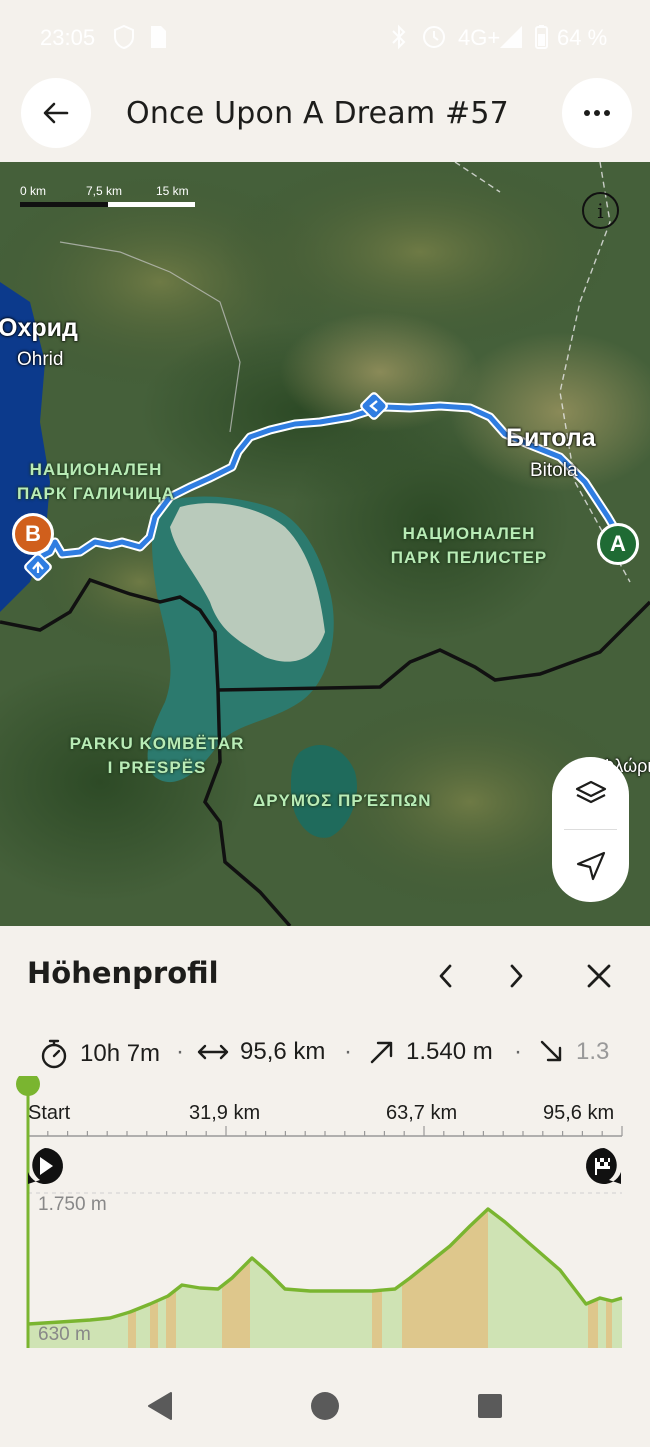  I want to click on arrow-left-icon, so click(56, 113).